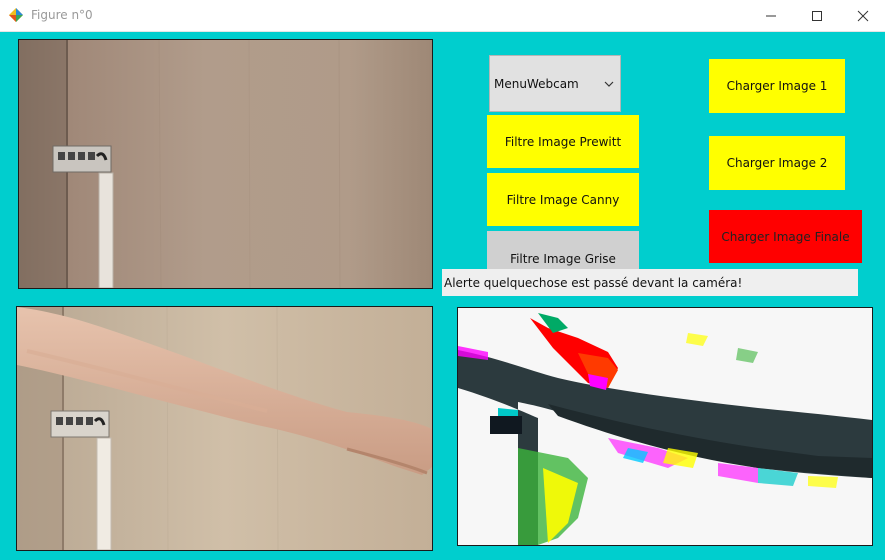  What do you see at coordinates (563, 141) in the screenshot?
I see `filtre-prewitt-button: Filtre Image Prewitt` at bounding box center [563, 141].